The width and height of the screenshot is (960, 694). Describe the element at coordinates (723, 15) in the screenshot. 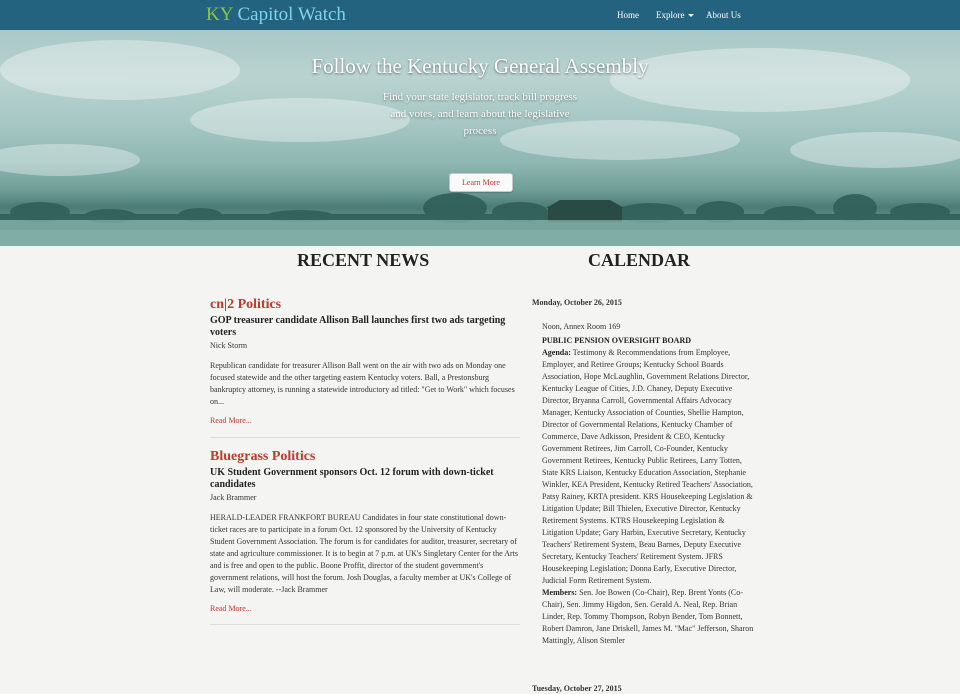

I see `nav-about-link: About Us` at that location.